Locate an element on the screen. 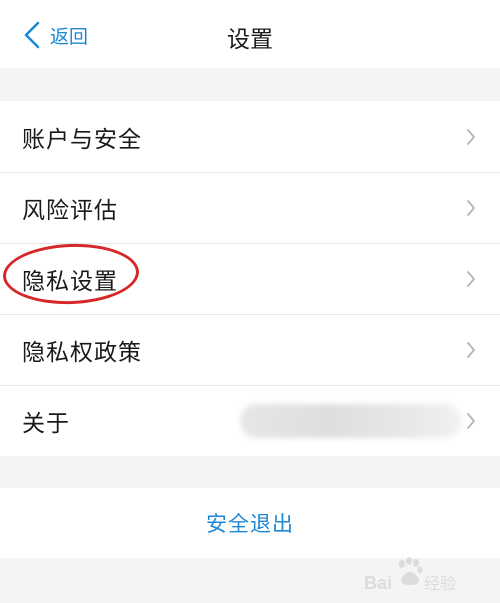 Image resolution: width=500 pixels, height=603 pixels. menu-item-account-security: 账户与安全 is located at coordinates (250, 136).